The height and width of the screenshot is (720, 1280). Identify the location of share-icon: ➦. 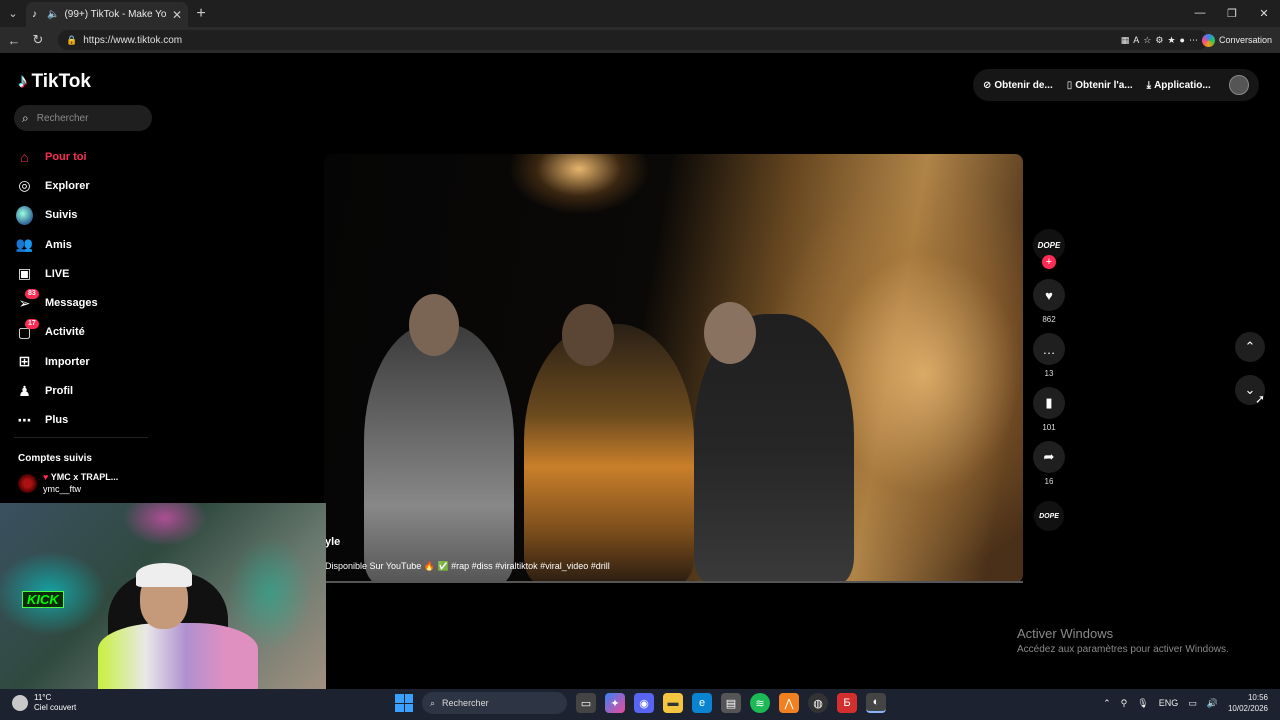
(1049, 457).